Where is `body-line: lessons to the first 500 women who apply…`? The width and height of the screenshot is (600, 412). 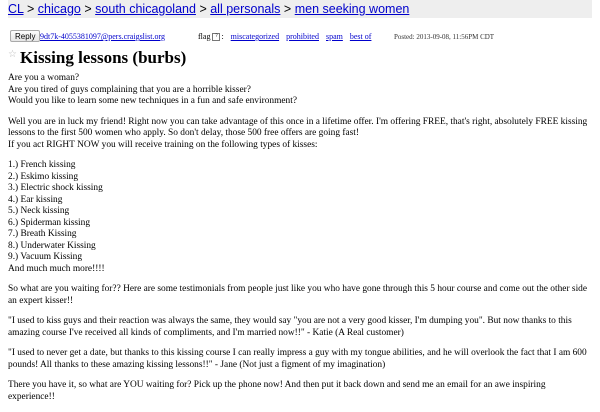 body-line: lessons to the first 500 women who apply… is located at coordinates (184, 133).